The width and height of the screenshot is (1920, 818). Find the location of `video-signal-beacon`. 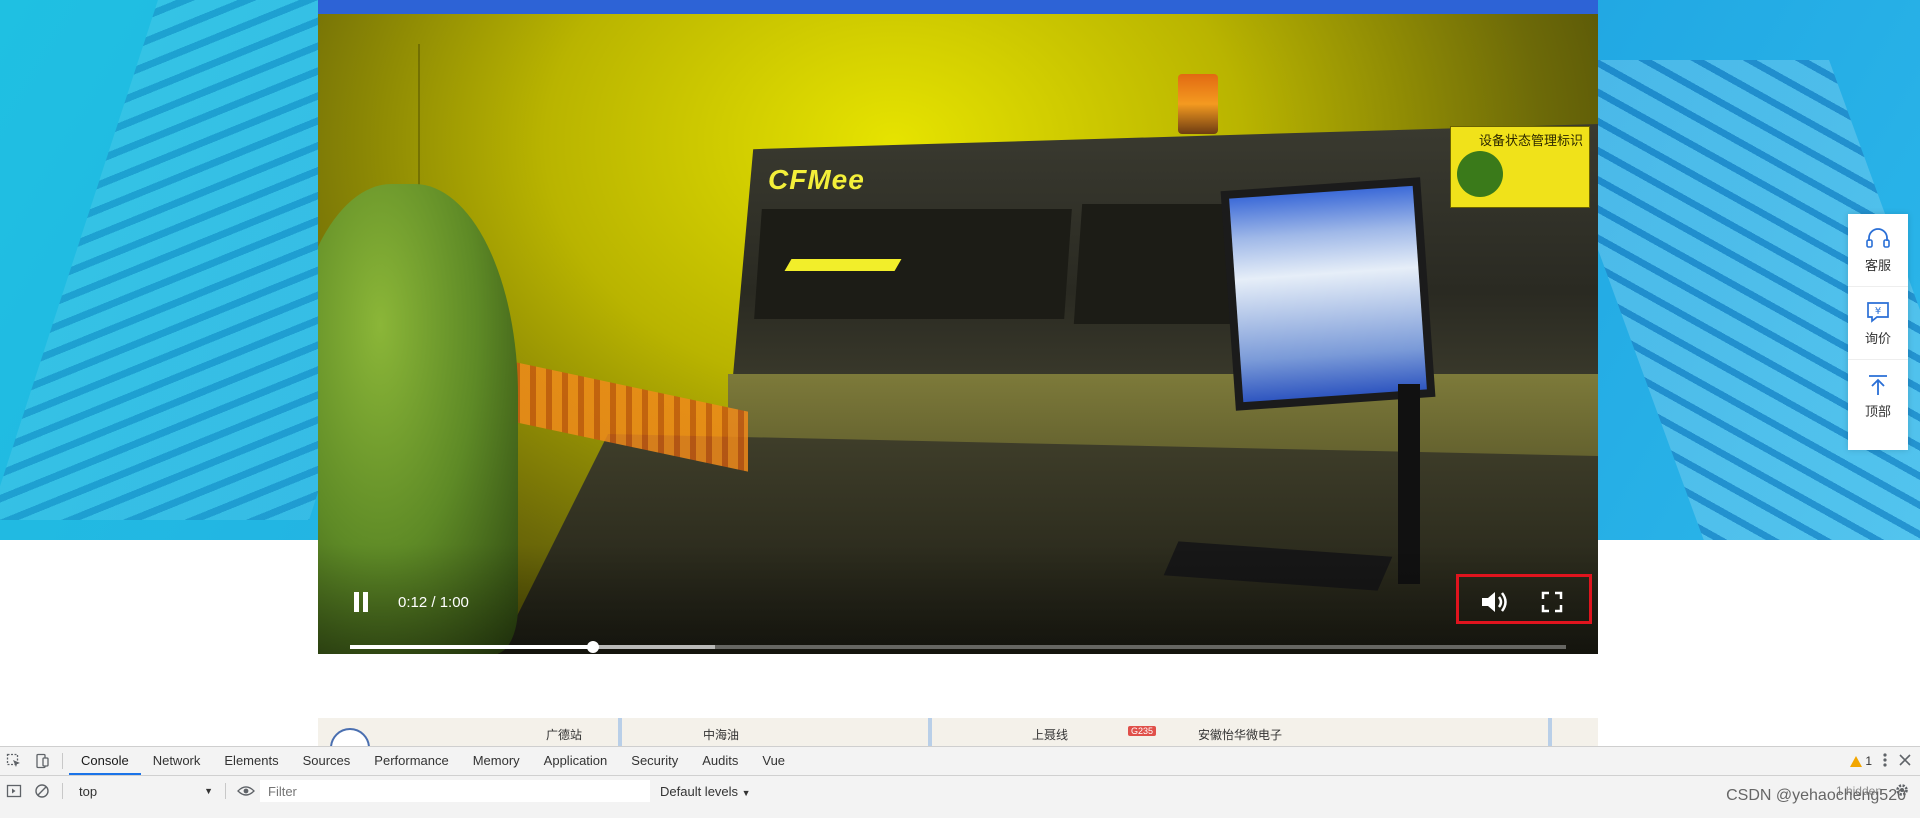

video-signal-beacon is located at coordinates (1198, 104).